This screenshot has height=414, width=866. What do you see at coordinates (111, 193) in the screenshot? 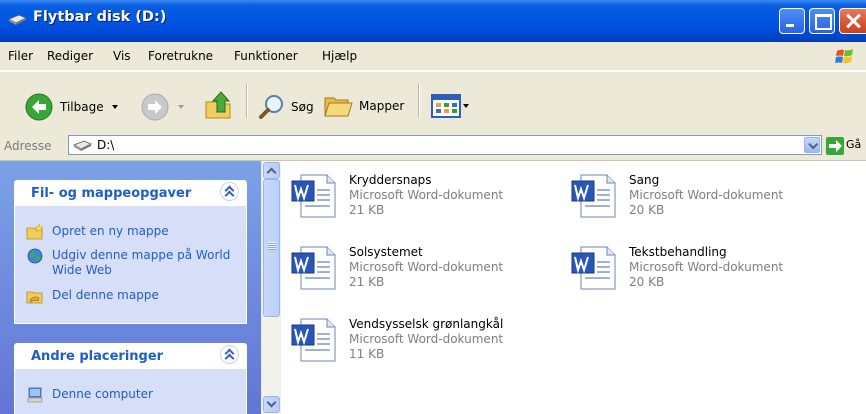
I see `file-folder-tasks-title: Fil- og mappeopgaver` at bounding box center [111, 193].